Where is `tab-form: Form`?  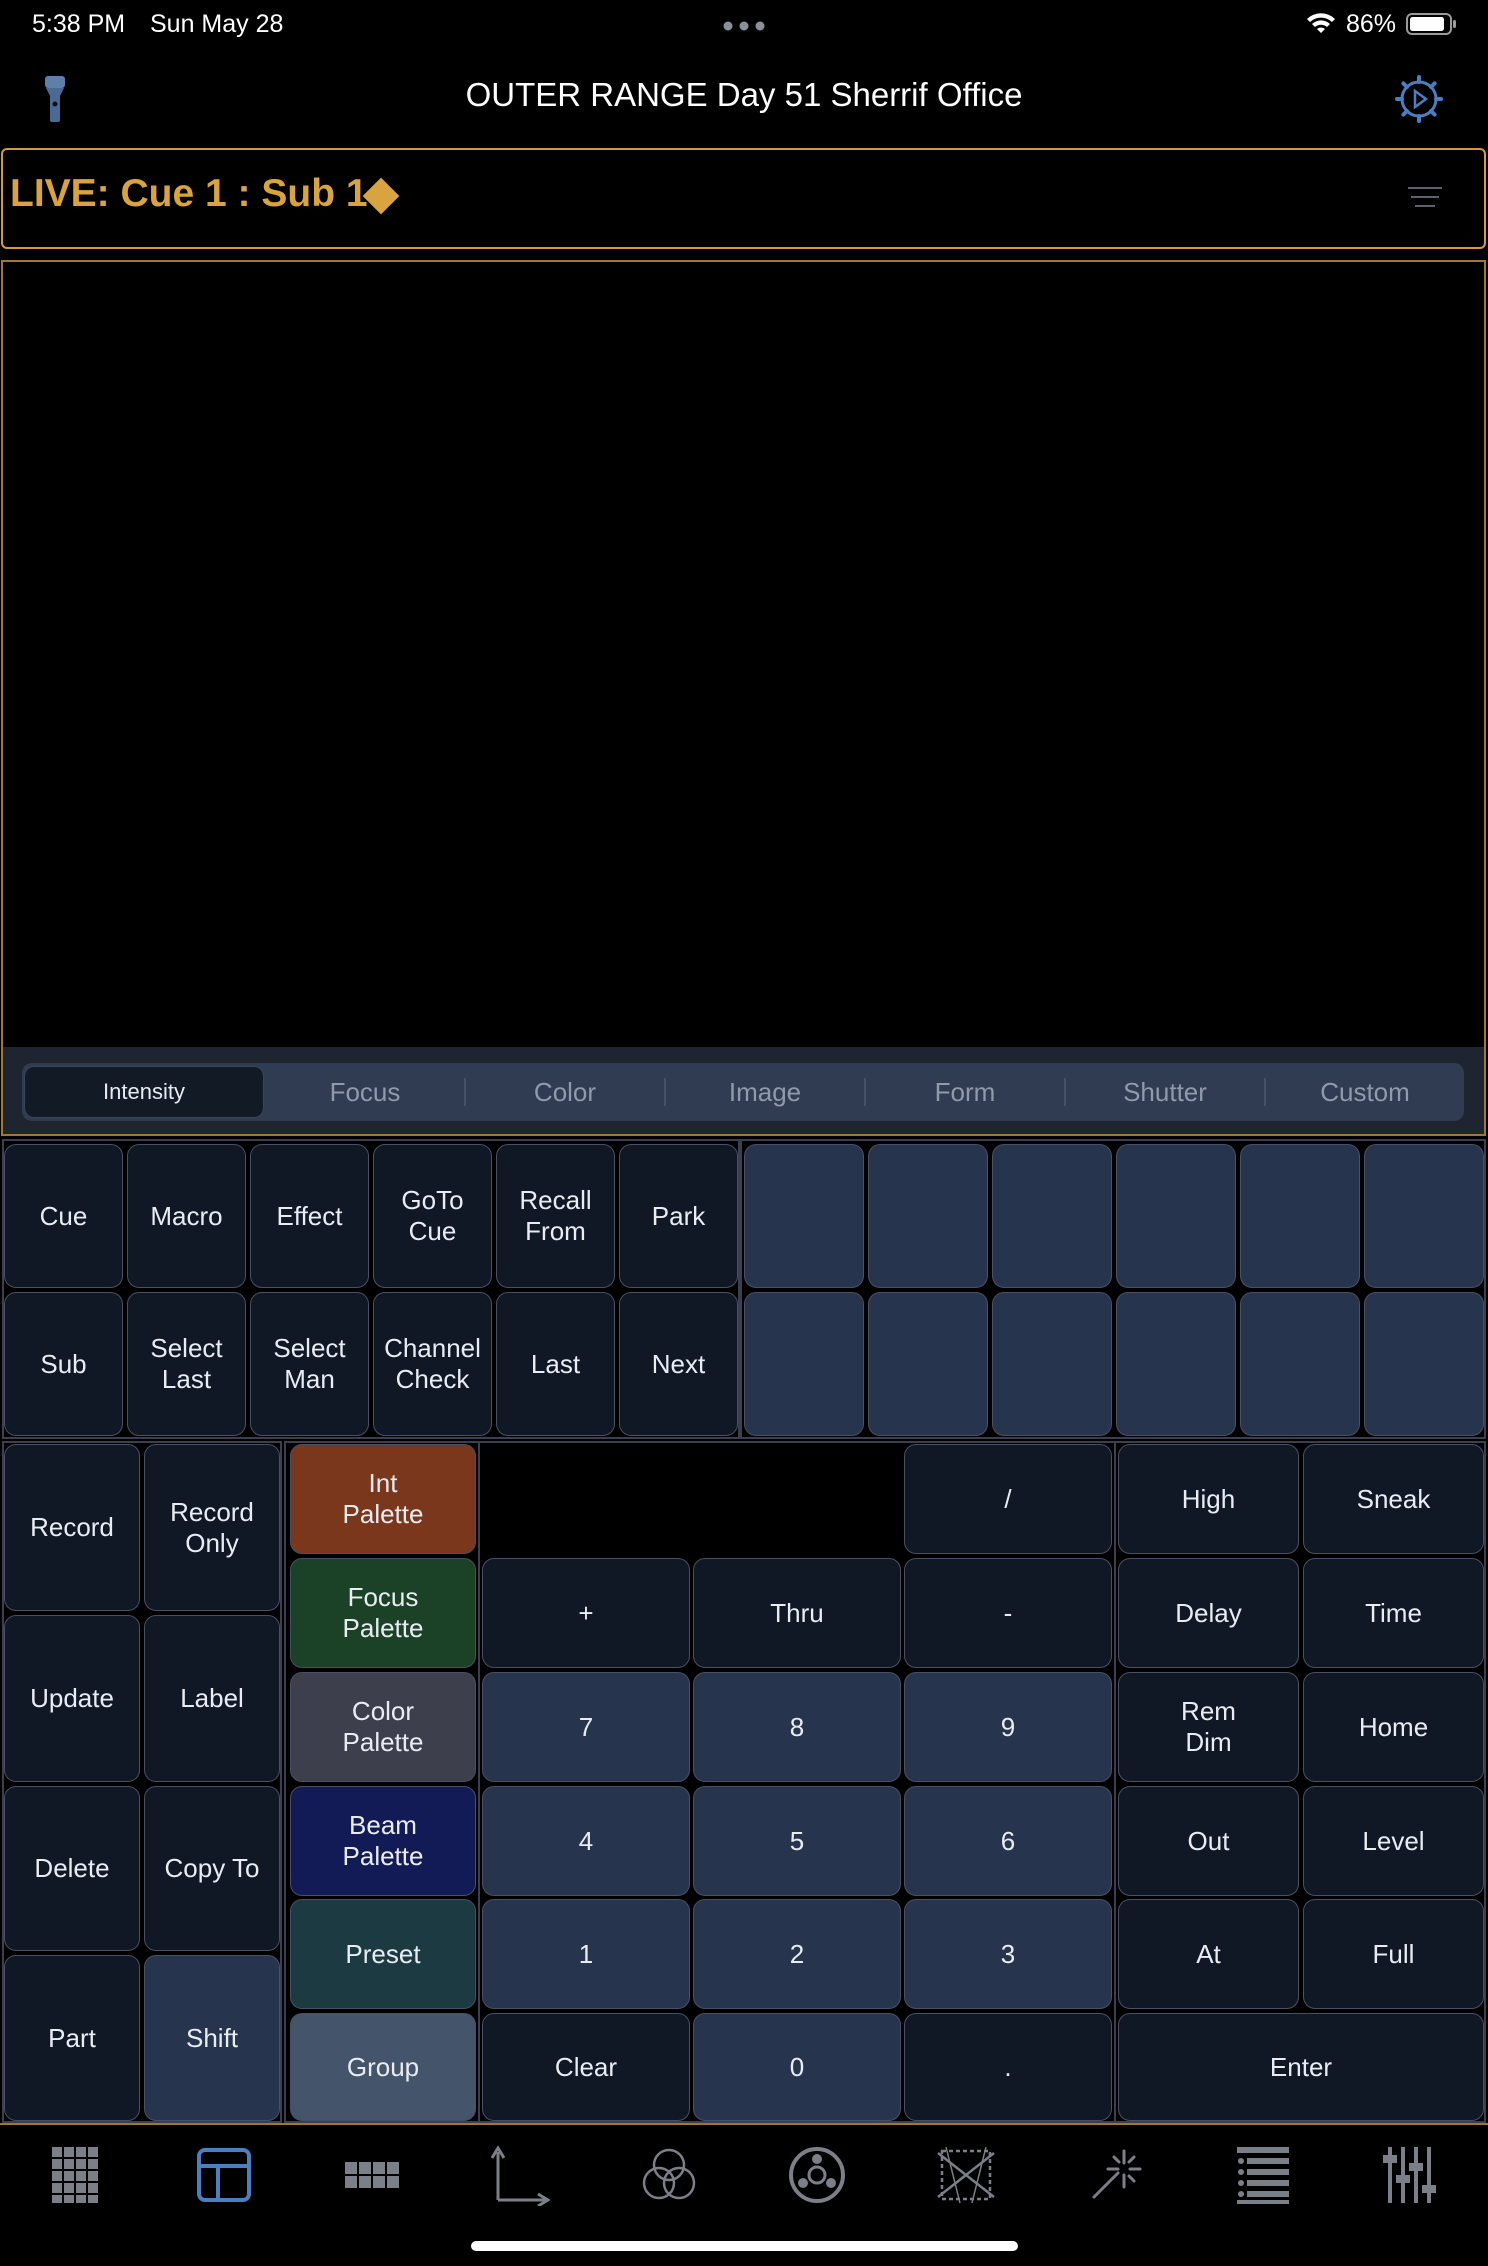 tab-form: Form is located at coordinates (965, 1092).